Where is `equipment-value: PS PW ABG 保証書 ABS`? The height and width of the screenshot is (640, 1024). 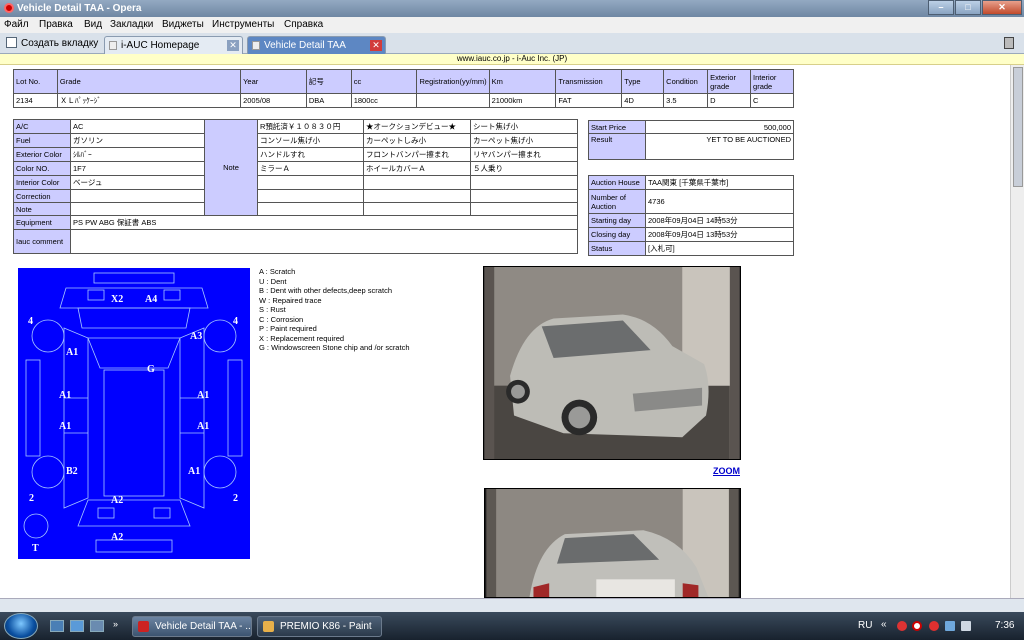 equipment-value: PS PW ABG 保証書 ABS is located at coordinates (324, 222).